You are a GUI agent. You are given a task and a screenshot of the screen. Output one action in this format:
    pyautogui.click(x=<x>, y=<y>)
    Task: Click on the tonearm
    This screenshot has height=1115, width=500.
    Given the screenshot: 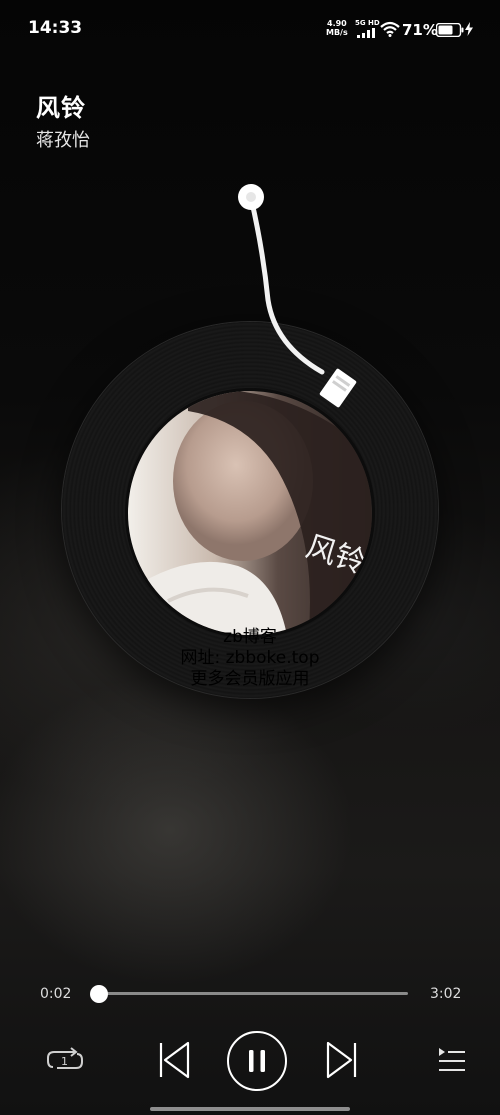 What is the action you would take?
    pyautogui.click(x=297, y=296)
    